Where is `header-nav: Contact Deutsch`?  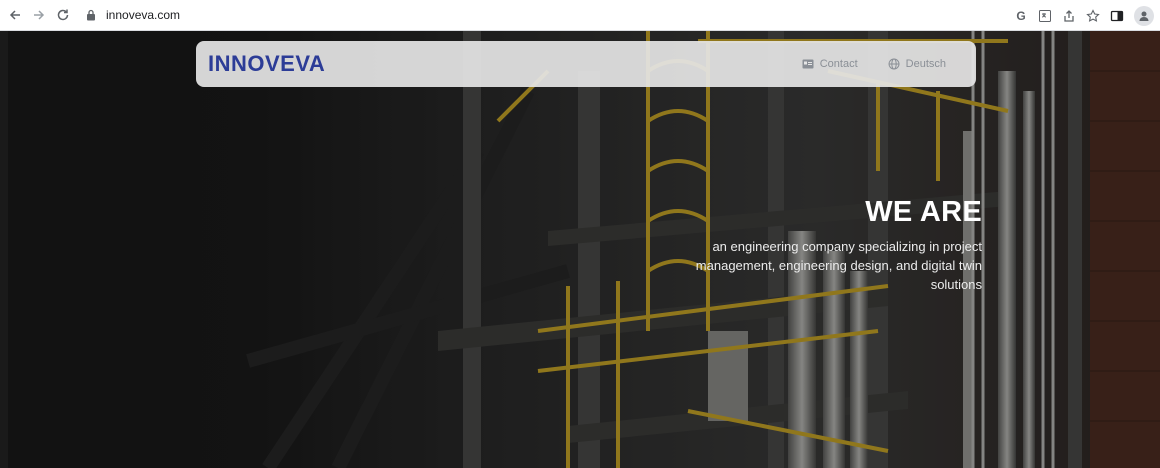
header-nav: Contact Deutsch is located at coordinates (859, 64).